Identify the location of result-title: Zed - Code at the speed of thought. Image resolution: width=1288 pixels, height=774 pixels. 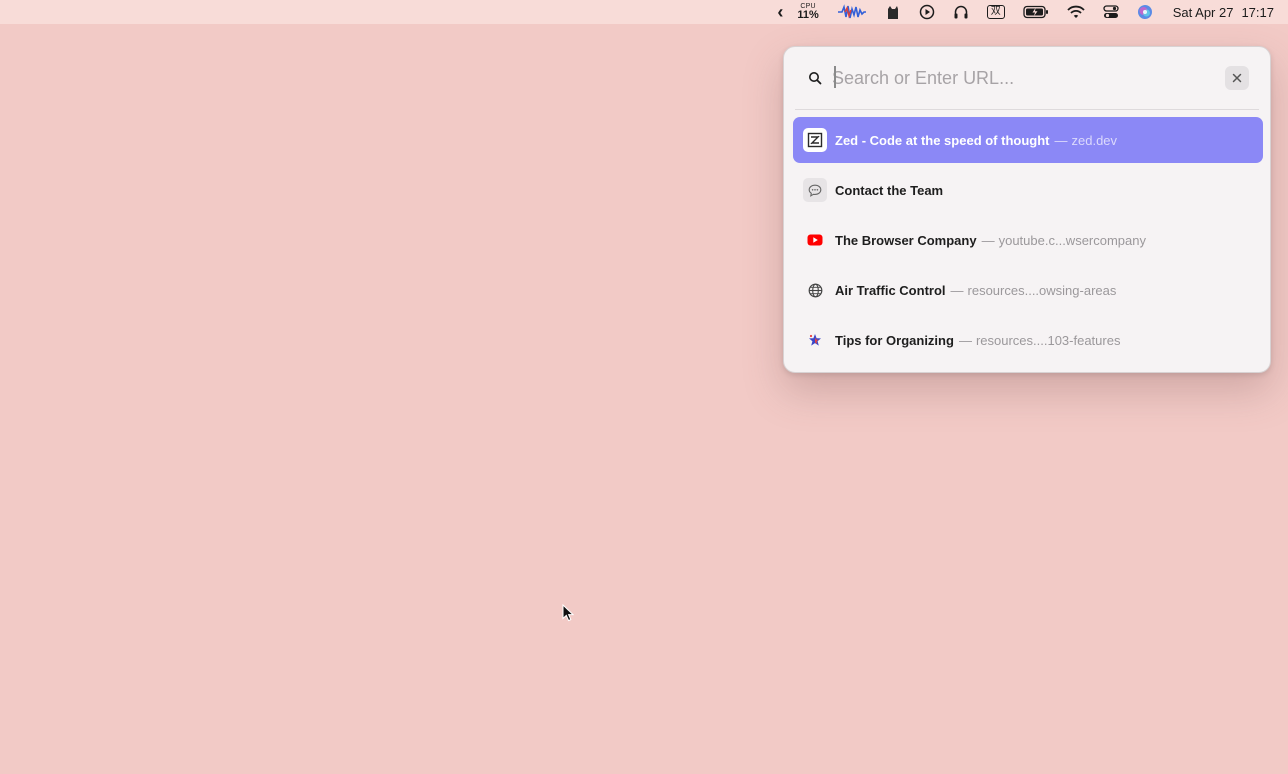
(942, 140).